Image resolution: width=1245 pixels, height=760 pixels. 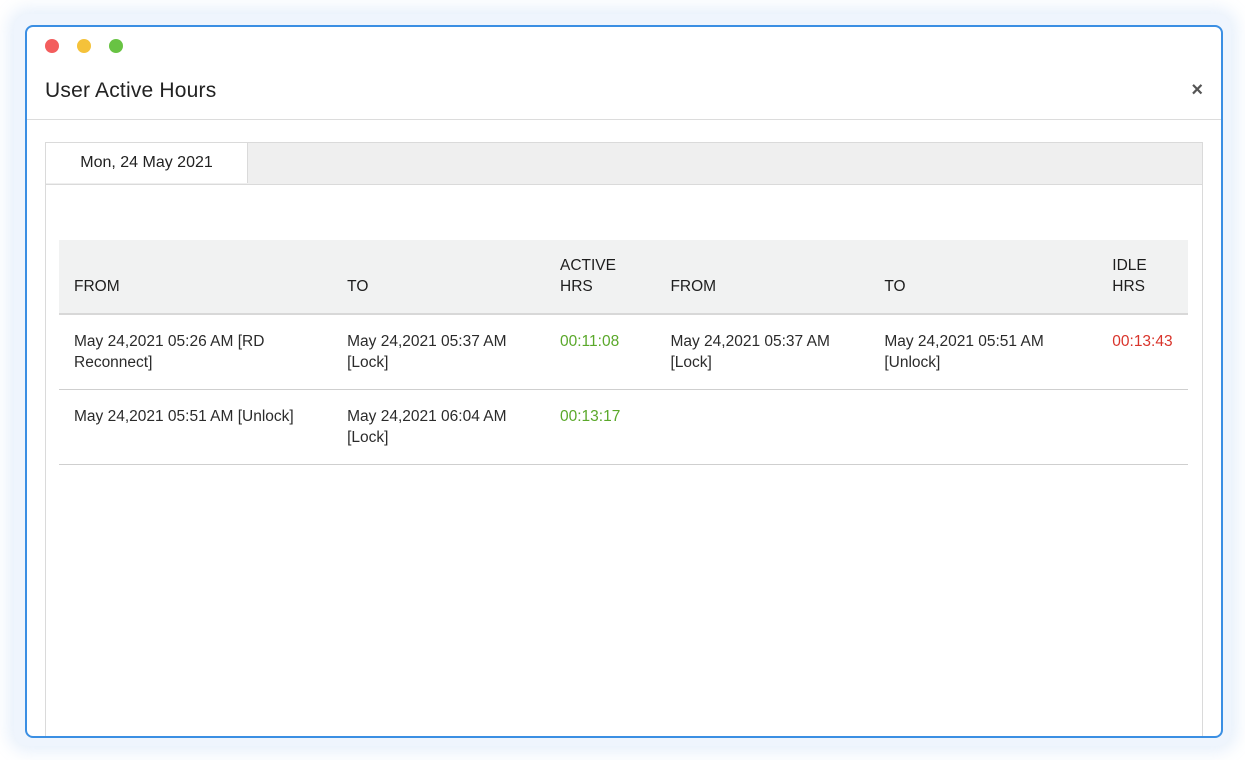 I want to click on header-idle-to: TO, so click(x=983, y=277).